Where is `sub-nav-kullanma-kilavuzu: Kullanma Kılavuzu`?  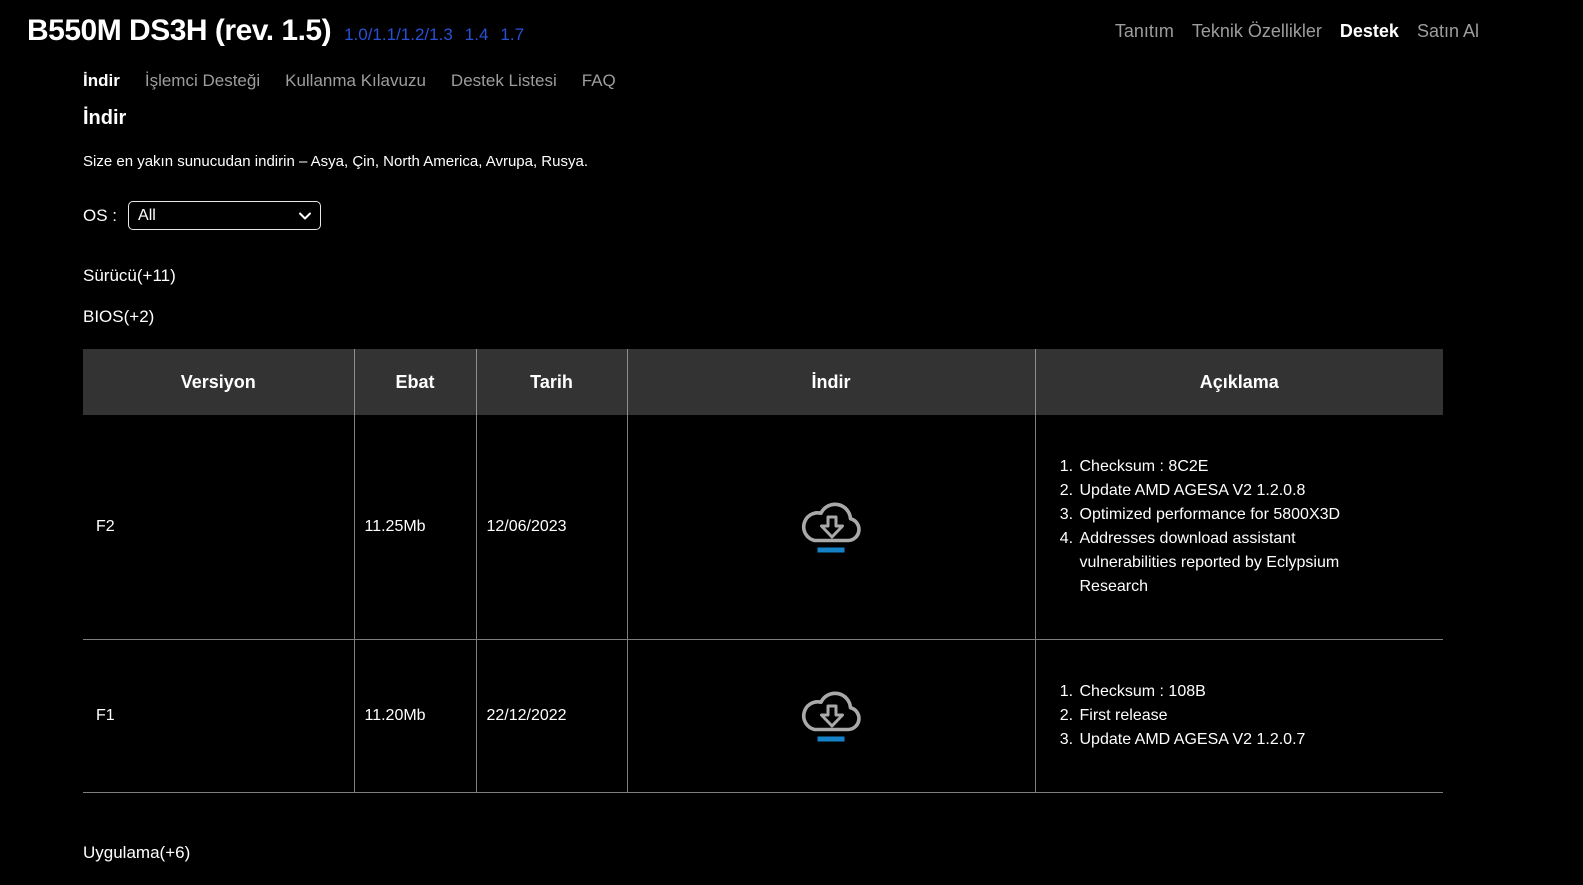 sub-nav-kullanma-kilavuzu: Kullanma Kılavuzu is located at coordinates (355, 81).